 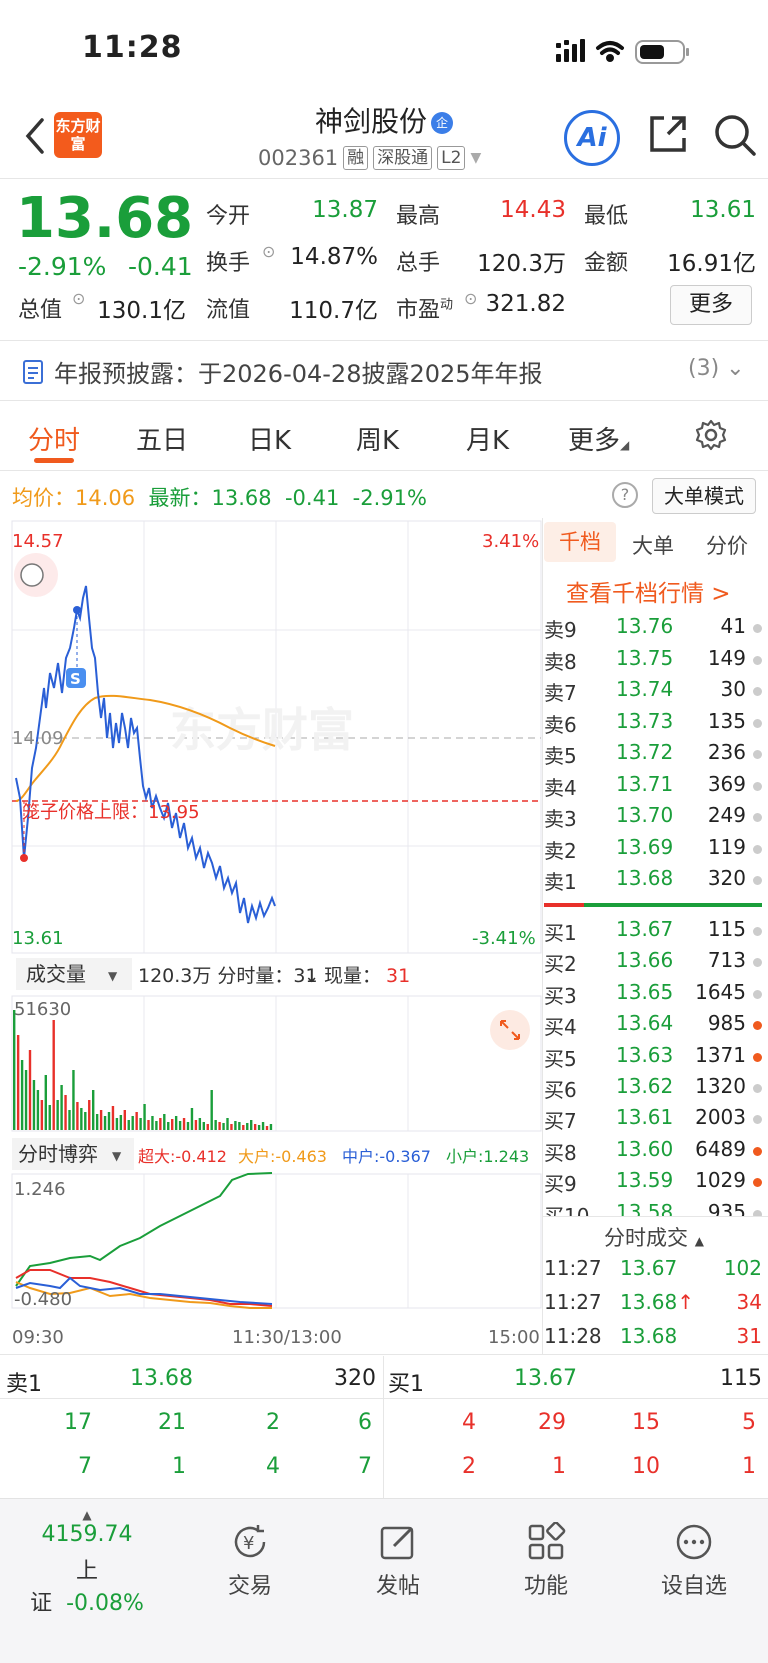 What do you see at coordinates (720, 1180) in the screenshot?
I see `bid-volume: 1029` at bounding box center [720, 1180].